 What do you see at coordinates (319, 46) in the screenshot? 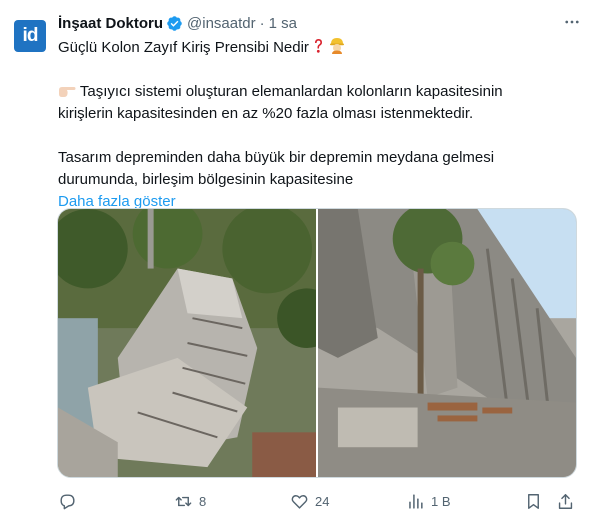
I see `question-mark-emoji-icon` at bounding box center [319, 46].